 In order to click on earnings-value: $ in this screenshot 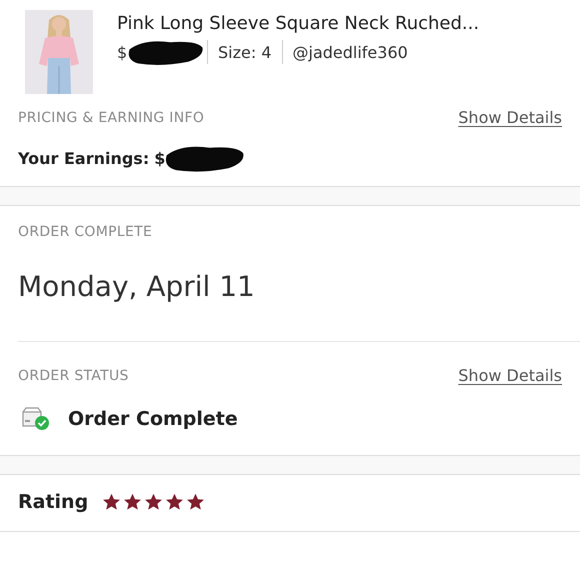, I will do `click(160, 158)`.